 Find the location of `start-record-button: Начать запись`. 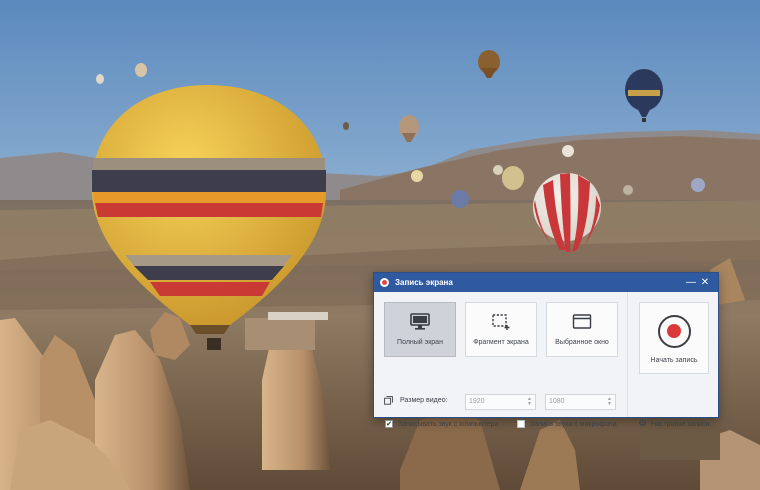

start-record-button: Начать запись is located at coordinates (674, 338).